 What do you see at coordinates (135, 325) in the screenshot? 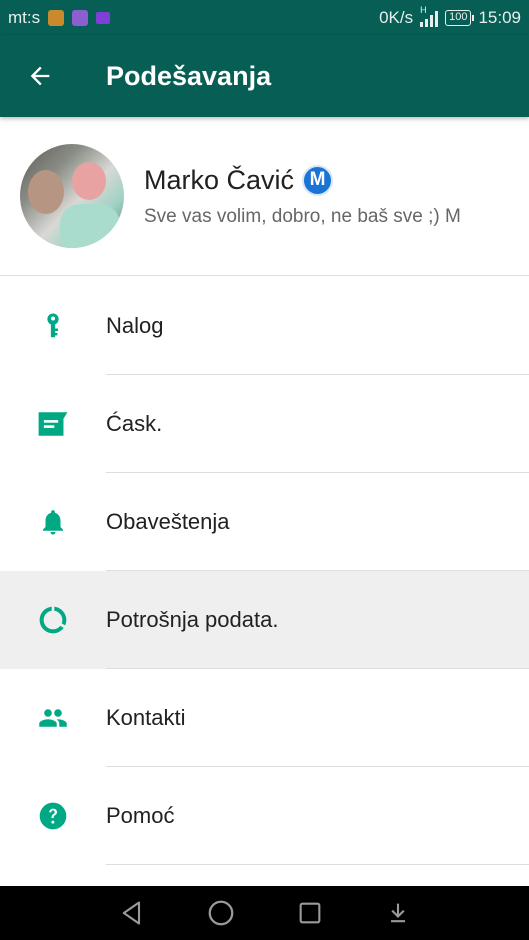
I see `settings-item-label: Nalog` at bounding box center [135, 325].